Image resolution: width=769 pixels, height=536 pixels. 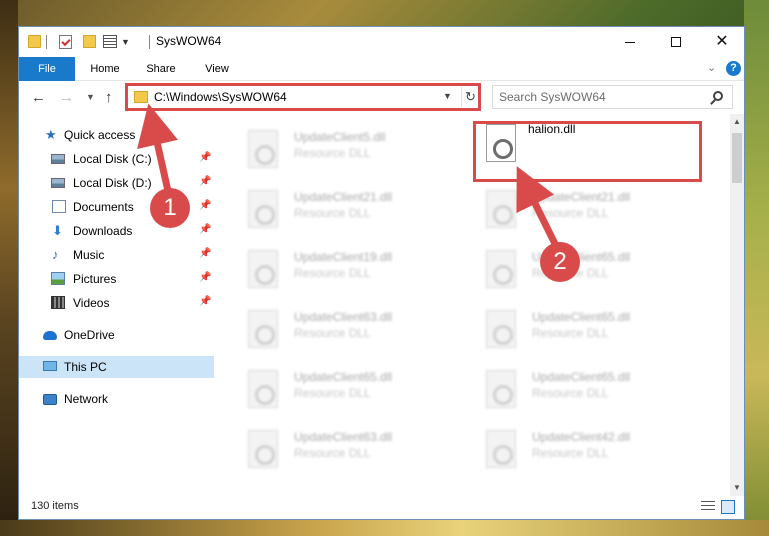 What do you see at coordinates (47, 69) in the screenshot?
I see `tab-file: File` at bounding box center [47, 69].